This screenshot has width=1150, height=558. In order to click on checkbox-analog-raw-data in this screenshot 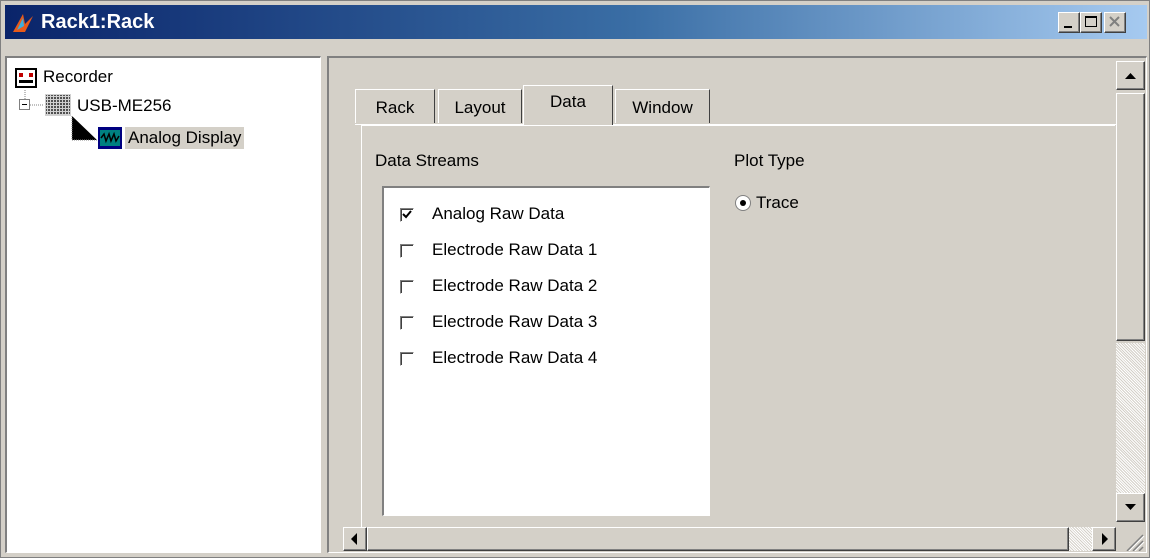, I will do `click(407, 215)`.